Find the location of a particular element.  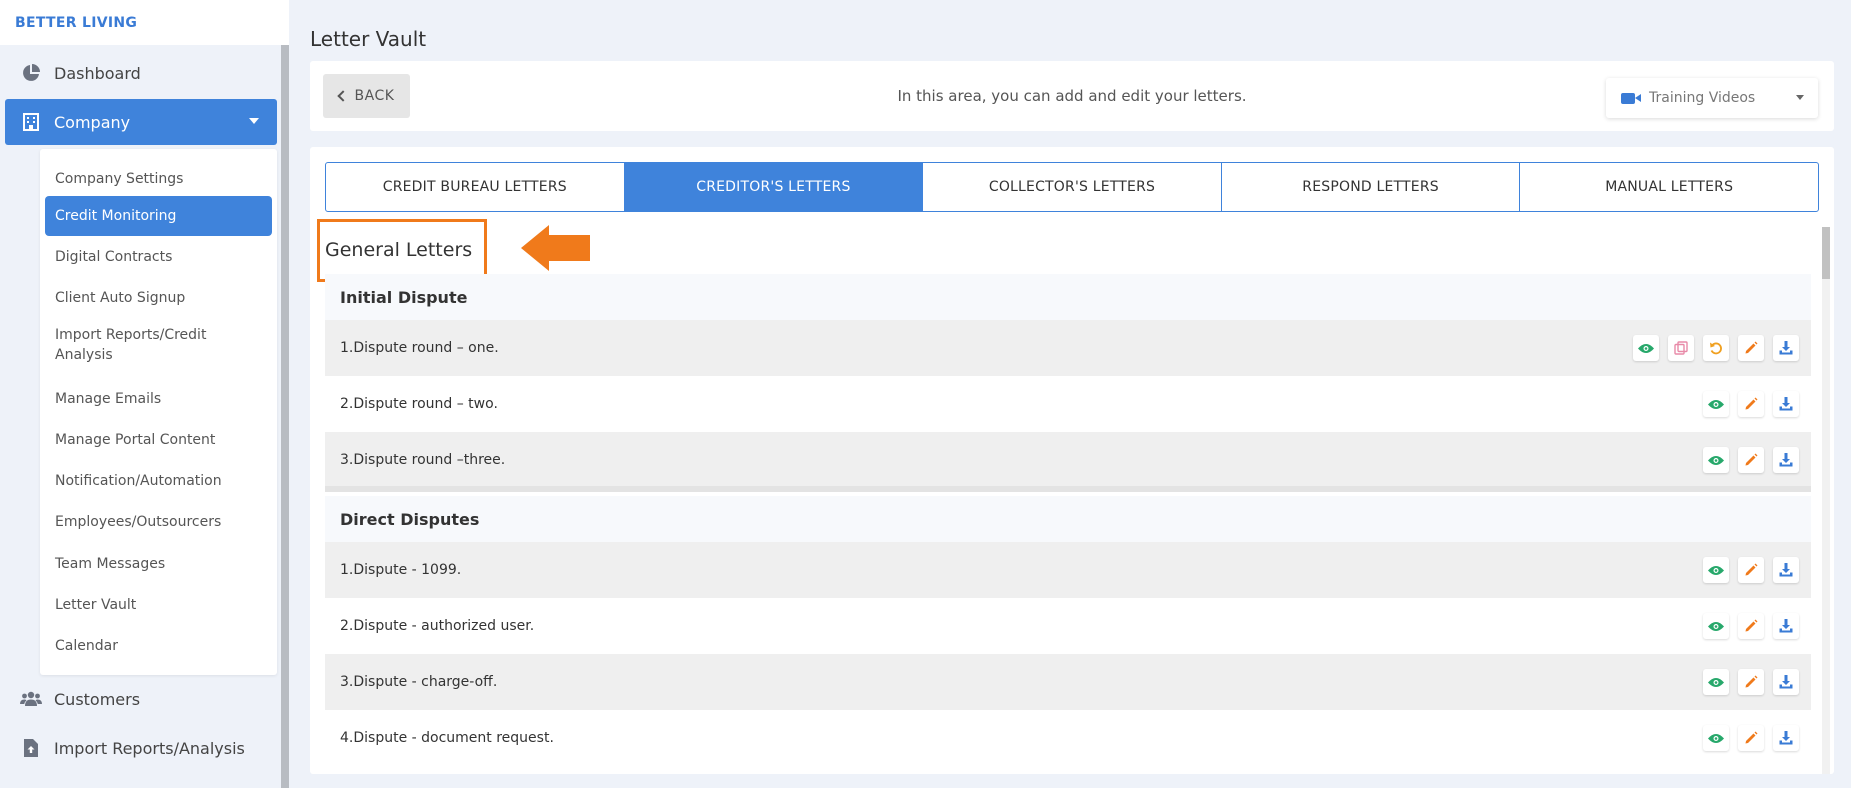

tab-collectors-letters: COLLECTOR'S LETTERS is located at coordinates (1072, 187).